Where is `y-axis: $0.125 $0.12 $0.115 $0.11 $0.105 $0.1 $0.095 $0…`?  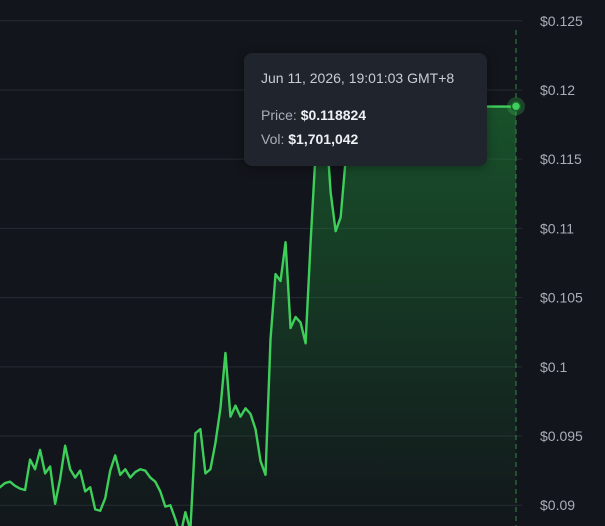
y-axis: $0.125 $0.12 $0.115 $0.11 $0.105 $0.1 $0.095 $0… is located at coordinates (561, 263).